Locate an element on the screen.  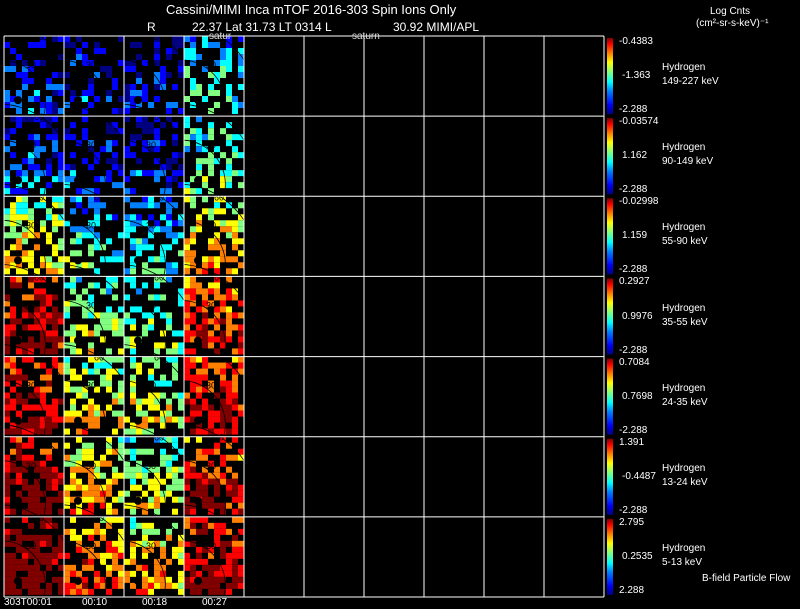
species-label: Hydrogen is located at coordinates (684, 148).